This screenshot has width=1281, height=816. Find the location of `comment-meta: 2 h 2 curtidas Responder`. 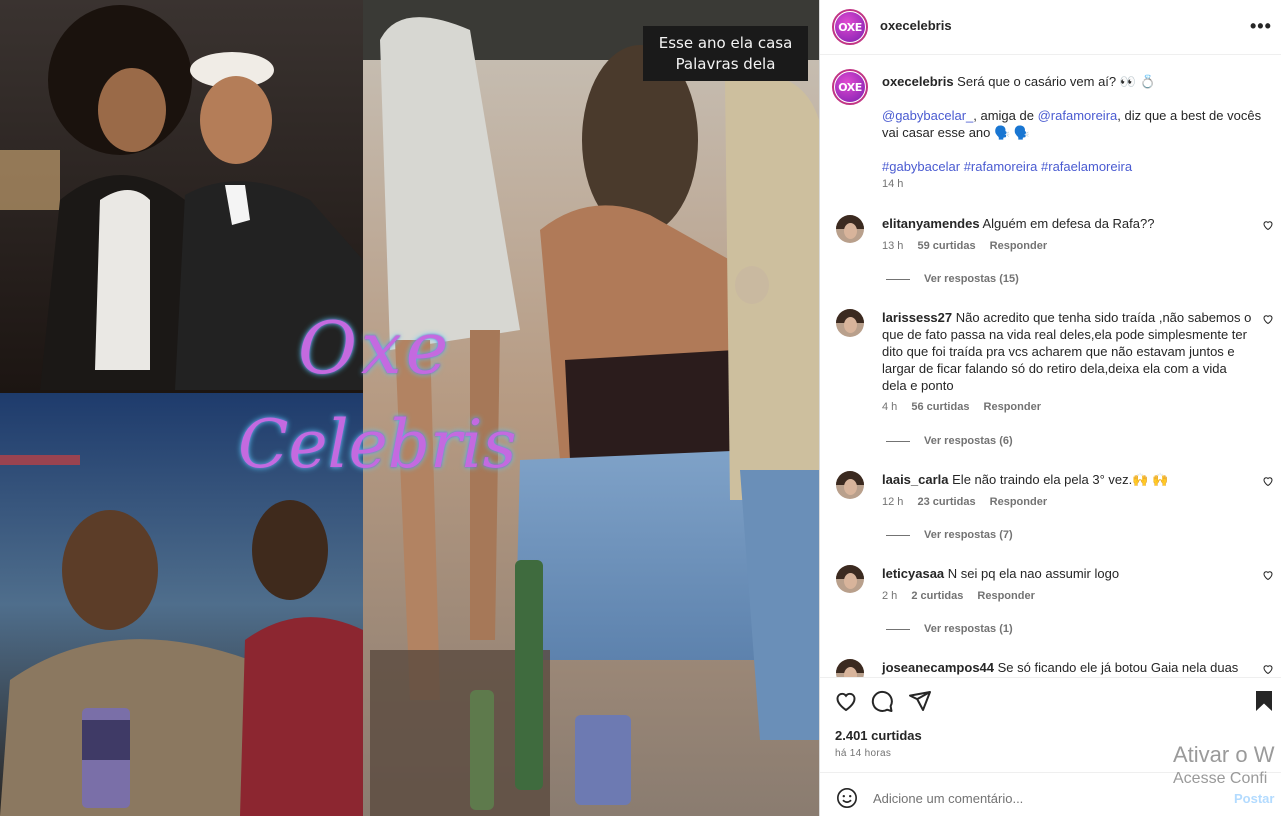

comment-meta: 2 h 2 curtidas Responder is located at coordinates (964, 596).